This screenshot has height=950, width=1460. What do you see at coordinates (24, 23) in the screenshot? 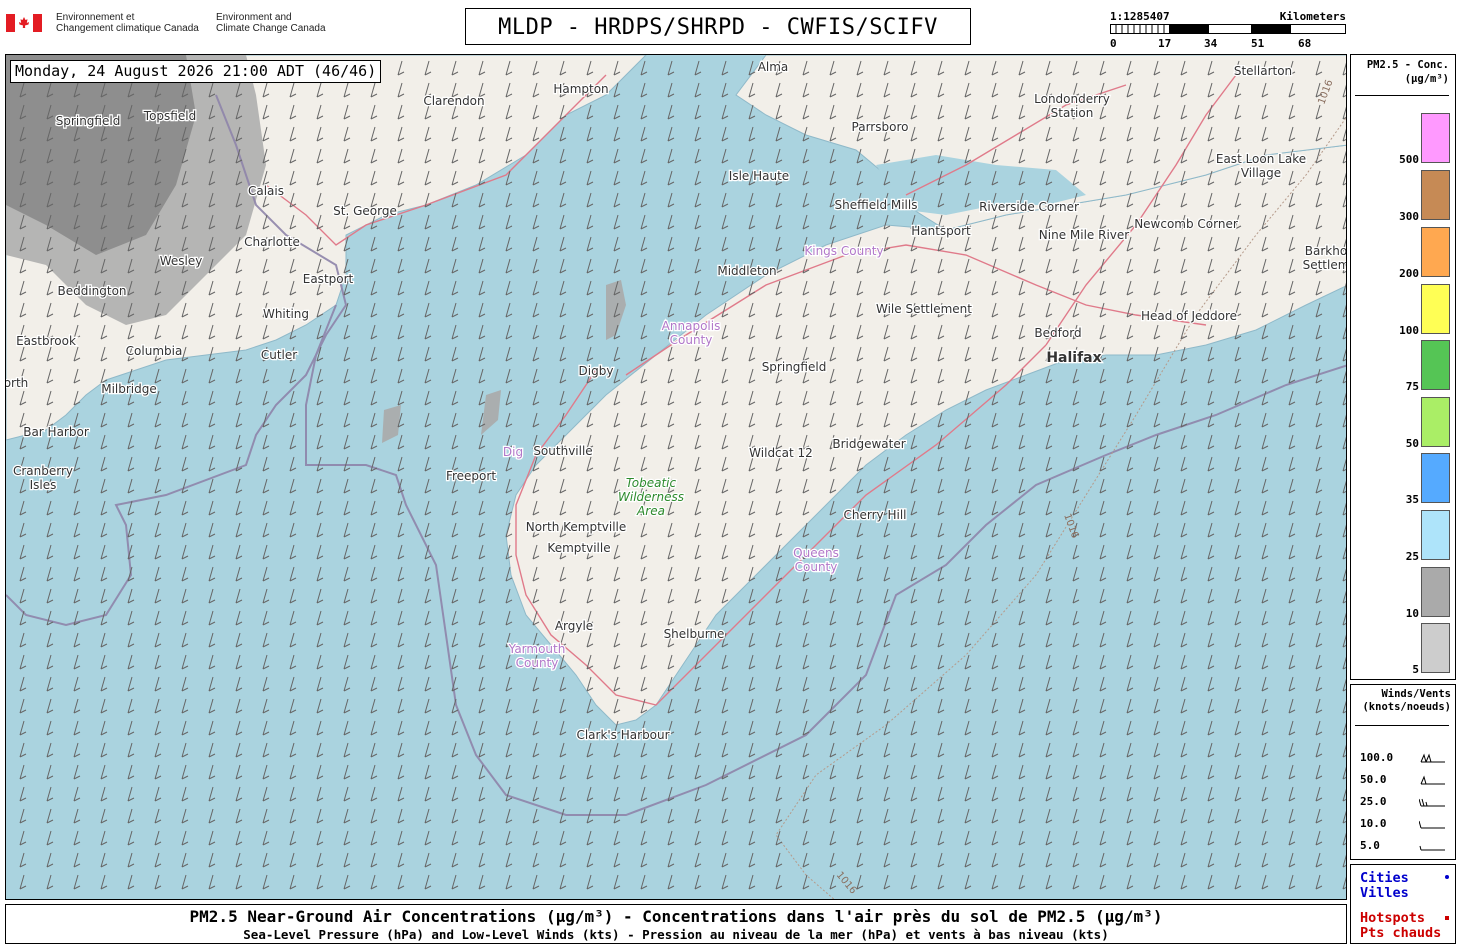
I see `canada-flag-icon` at bounding box center [24, 23].